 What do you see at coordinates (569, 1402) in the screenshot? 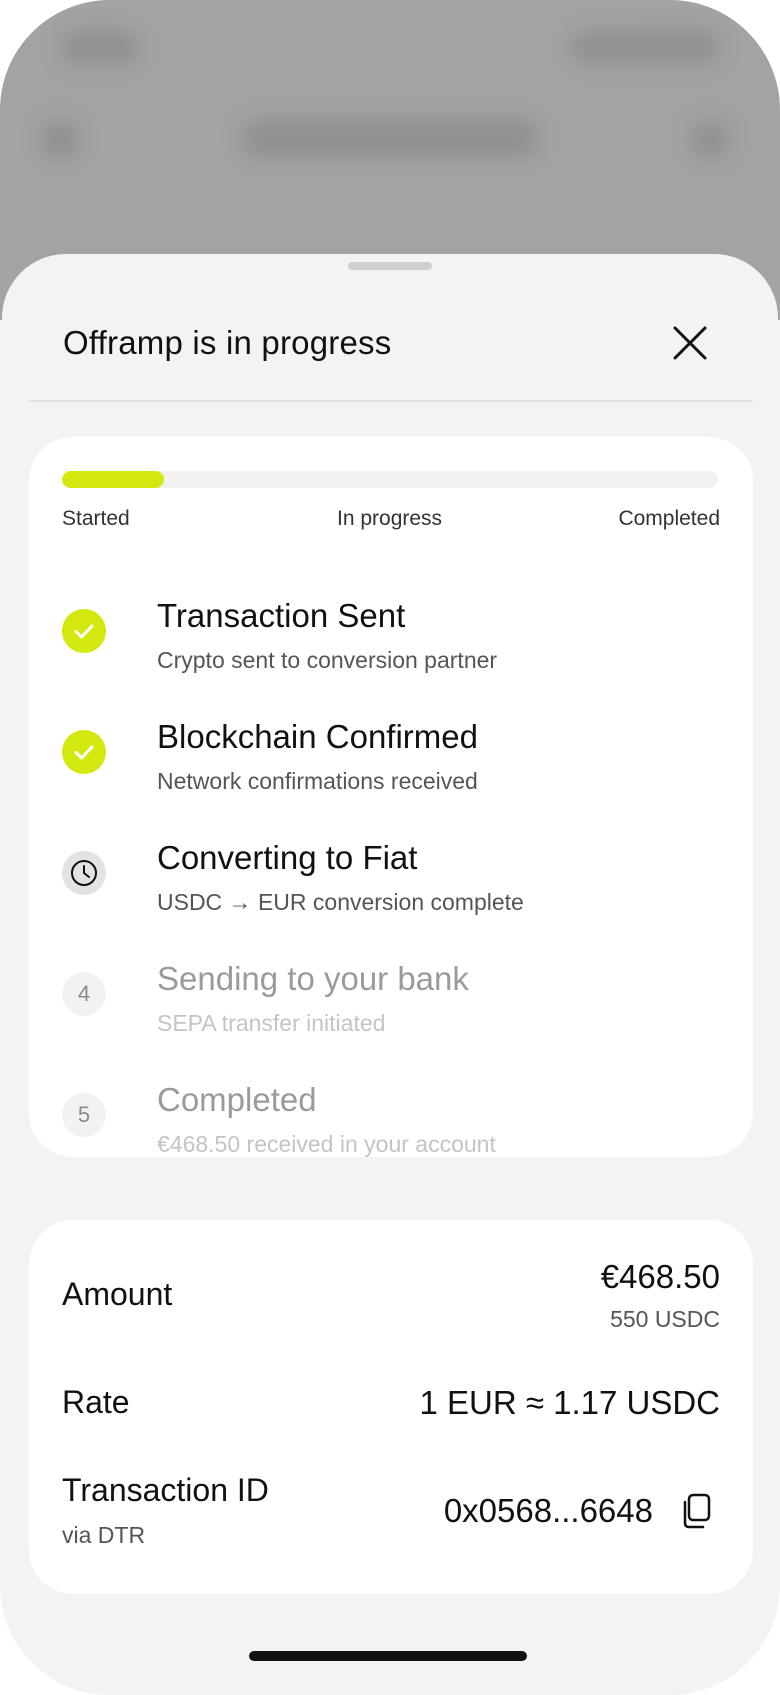
I see `rate-value: 1 EUR ≈ 1.17 USDC` at bounding box center [569, 1402].